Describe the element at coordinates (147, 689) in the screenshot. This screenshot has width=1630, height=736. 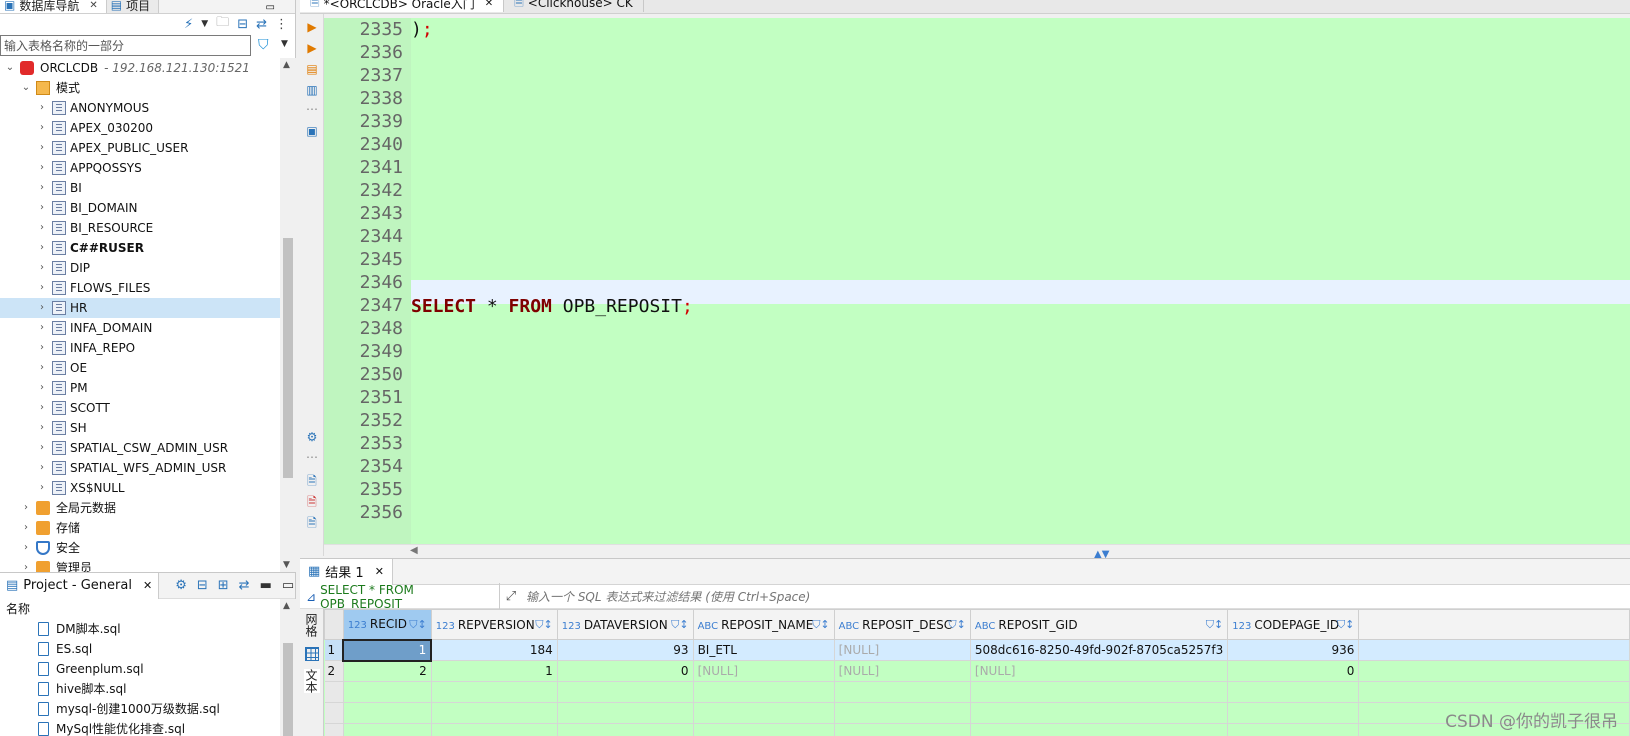
I see `project-file-item: hive脚本.sql` at that location.